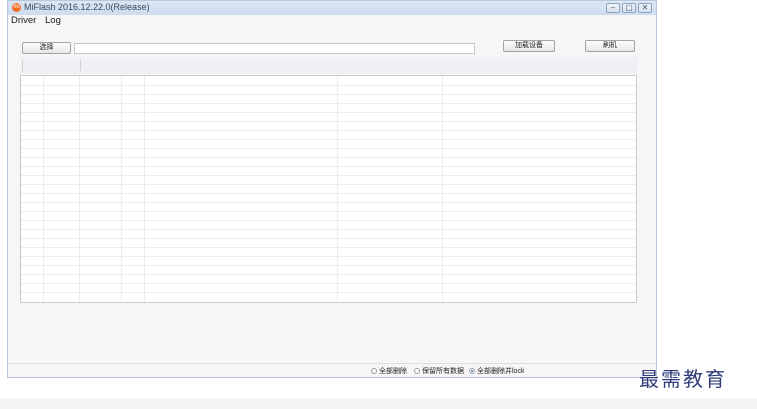 The width and height of the screenshot is (757, 409). I want to click on window-controls: – ▢ ✕, so click(629, 8).